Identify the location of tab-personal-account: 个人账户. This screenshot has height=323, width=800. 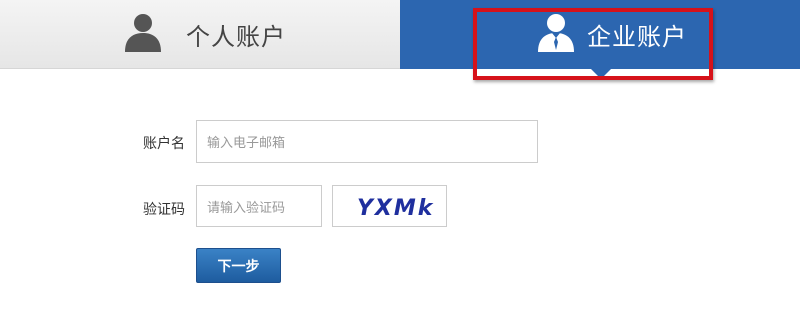
(200, 34).